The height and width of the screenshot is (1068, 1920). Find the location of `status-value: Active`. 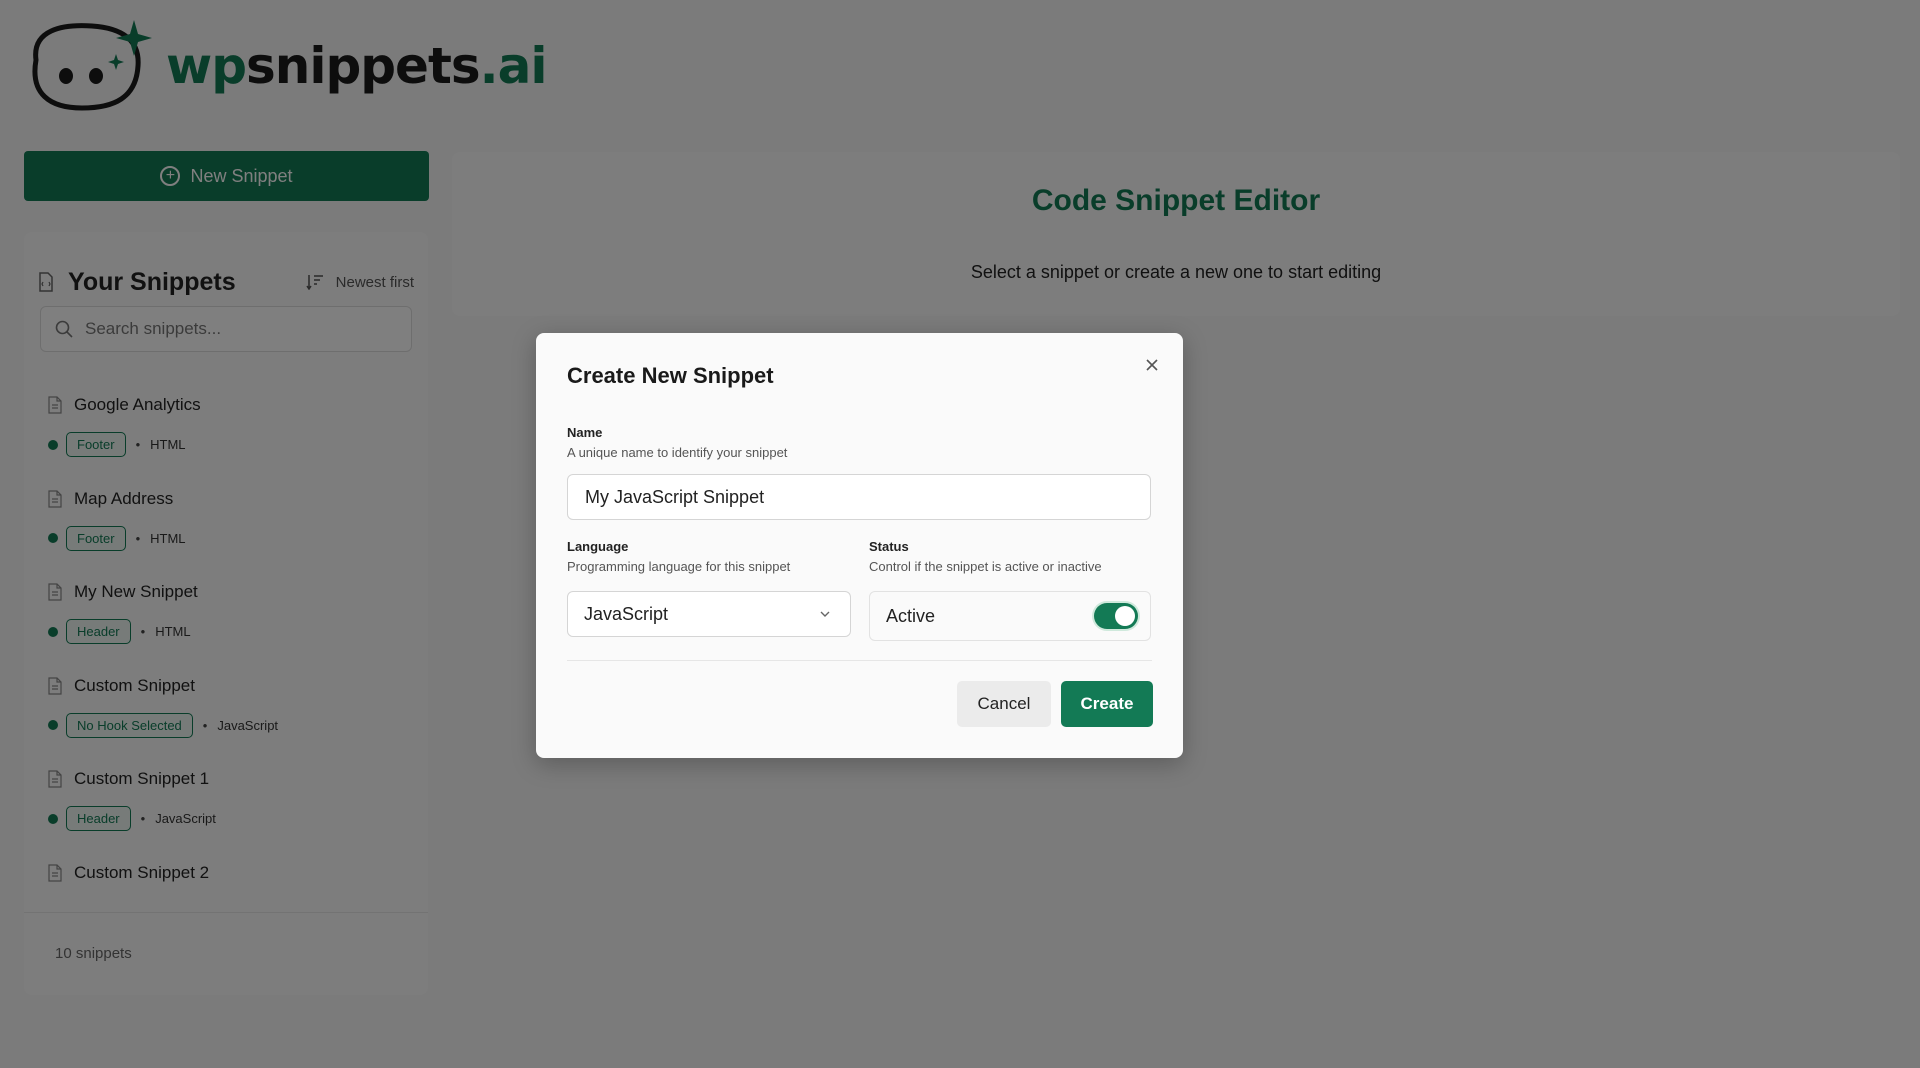

status-value: Active is located at coordinates (911, 615).